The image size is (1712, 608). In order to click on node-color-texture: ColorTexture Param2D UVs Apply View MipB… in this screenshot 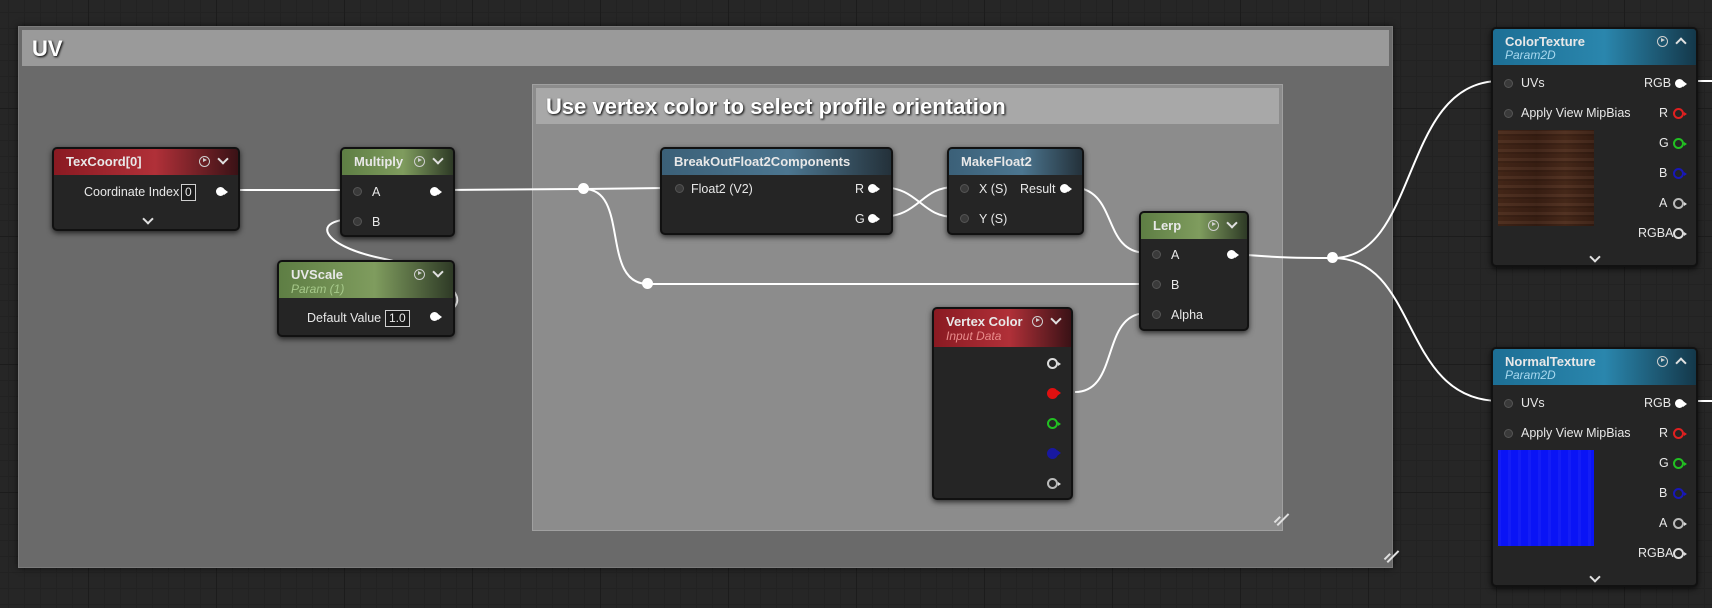, I will do `click(1594, 147)`.